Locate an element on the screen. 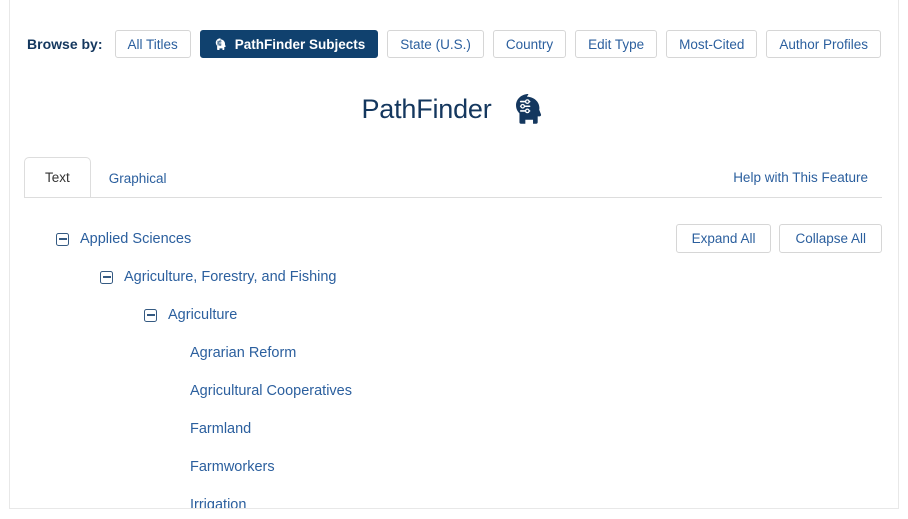  browse-button-label: Author Profiles is located at coordinates (823, 44).